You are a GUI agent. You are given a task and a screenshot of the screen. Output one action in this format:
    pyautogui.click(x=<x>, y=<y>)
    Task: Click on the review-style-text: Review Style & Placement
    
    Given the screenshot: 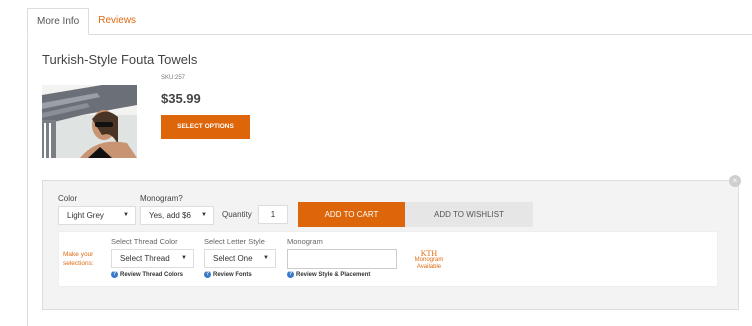 What is the action you would take?
    pyautogui.click(x=333, y=274)
    